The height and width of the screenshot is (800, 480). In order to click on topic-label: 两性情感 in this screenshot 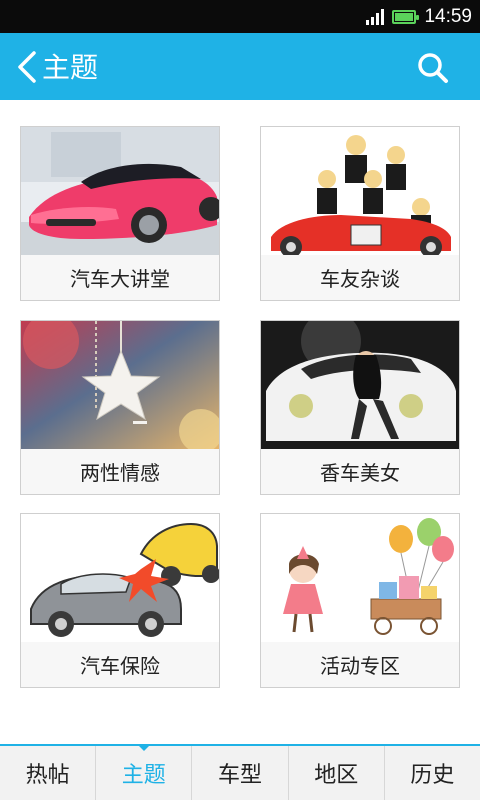, I will do `click(120, 471)`.